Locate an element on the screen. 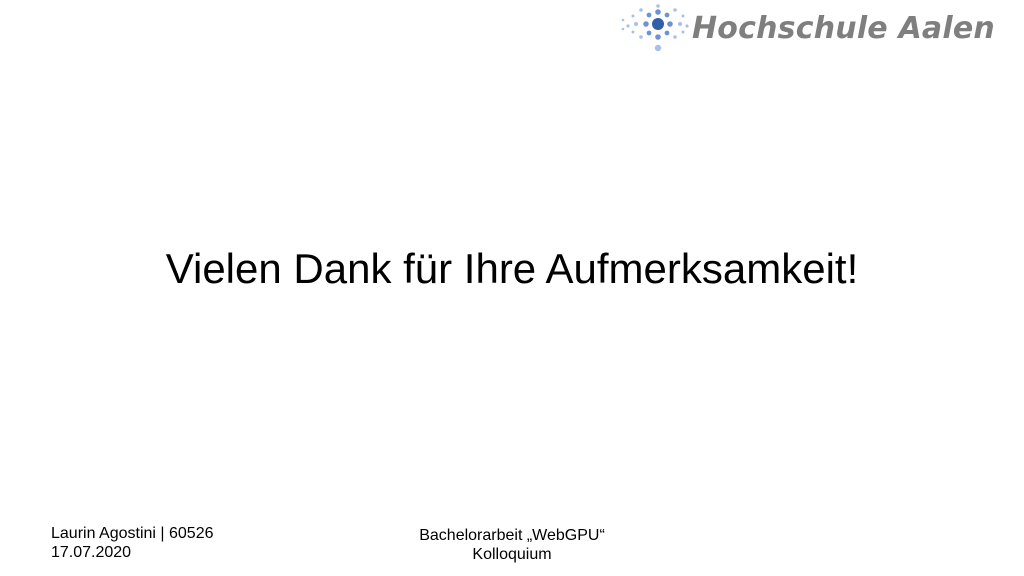 The image size is (1024, 576). footer-author-block: Laurin Agostini | 60526 17.07.2020 is located at coordinates (132, 543).